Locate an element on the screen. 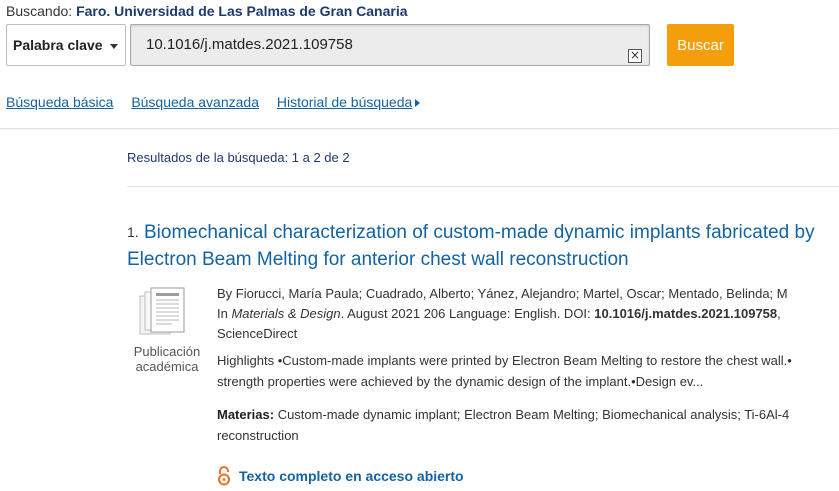 The height and width of the screenshot is (491, 839). basic-search-link: Búsqueda básica is located at coordinates (59, 102).